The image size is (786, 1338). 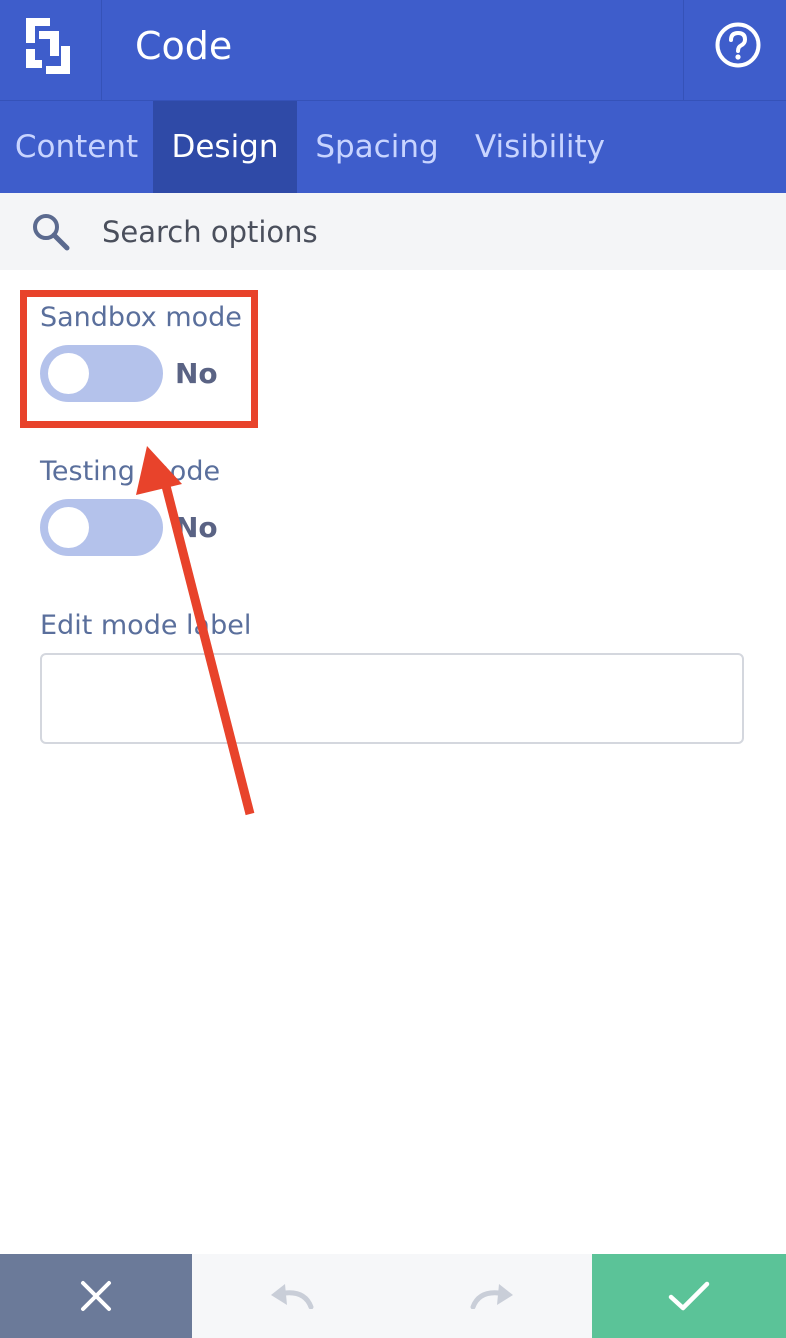 What do you see at coordinates (196, 373) in the screenshot?
I see `sandbox-mode-value: No` at bounding box center [196, 373].